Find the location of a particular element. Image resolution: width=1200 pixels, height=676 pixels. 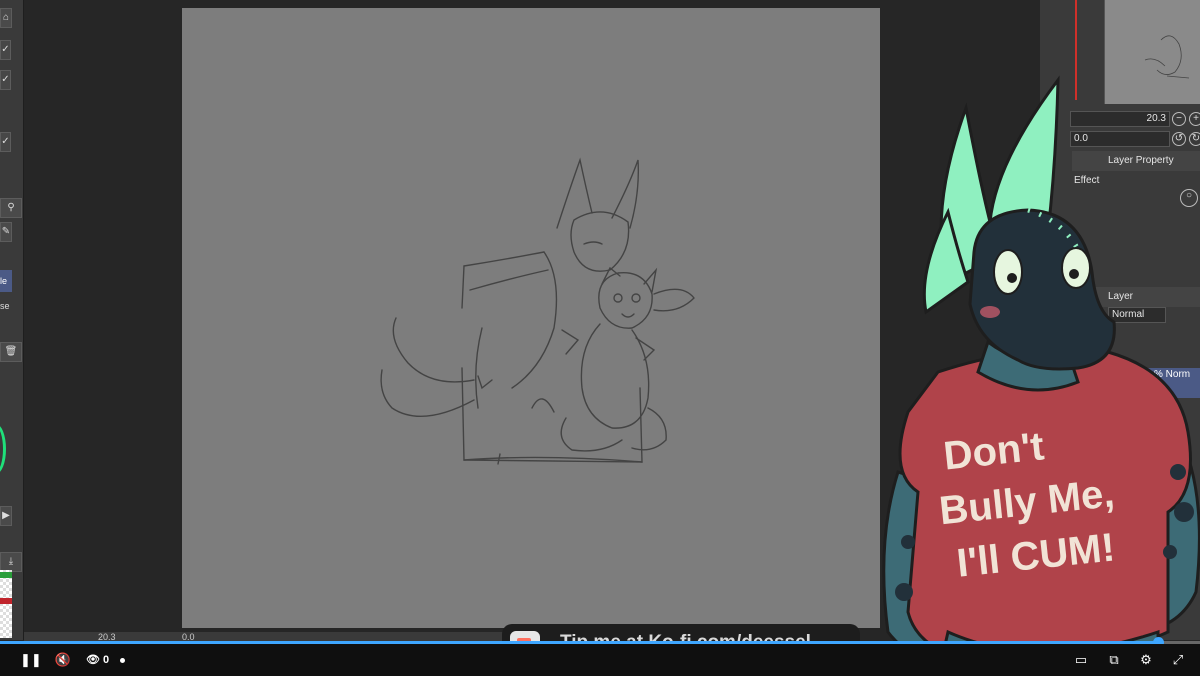

player-controls: ❚❚ 🔇 👁 0 ▭ ⧉ ⚙ ⤢ is located at coordinates (600, 660).